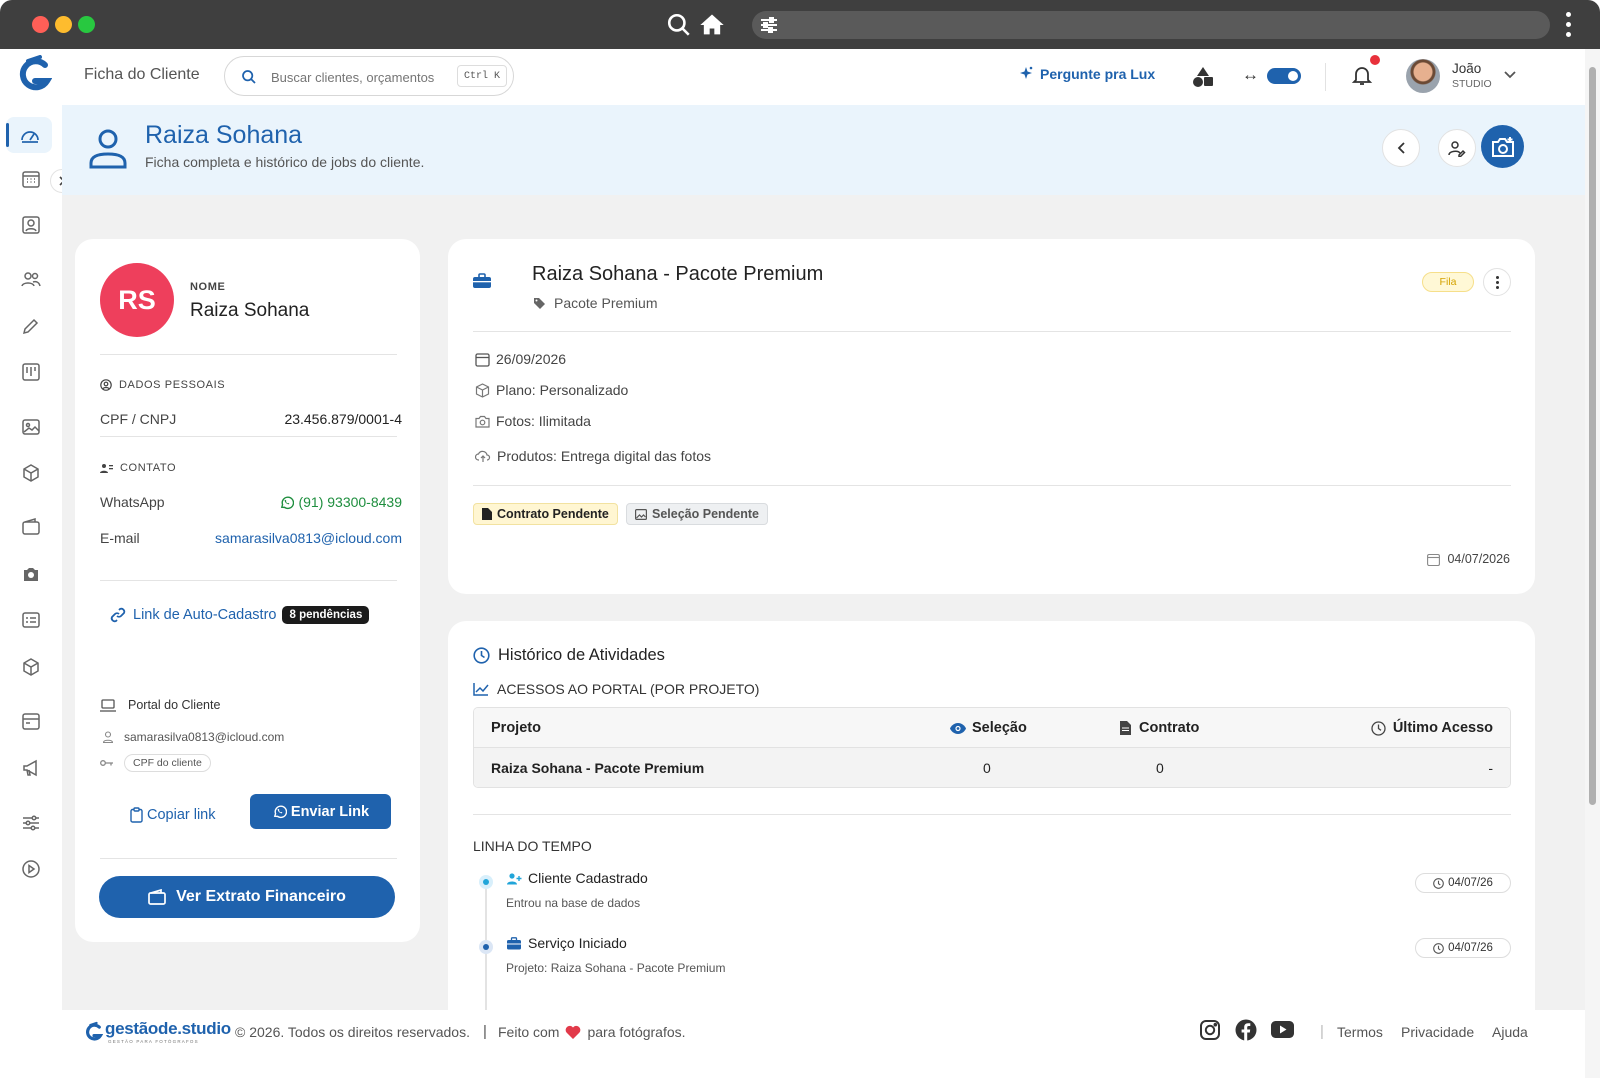 This screenshot has height=1078, width=1600. I want to click on sidebar-item-tutorials, so click(31, 869).